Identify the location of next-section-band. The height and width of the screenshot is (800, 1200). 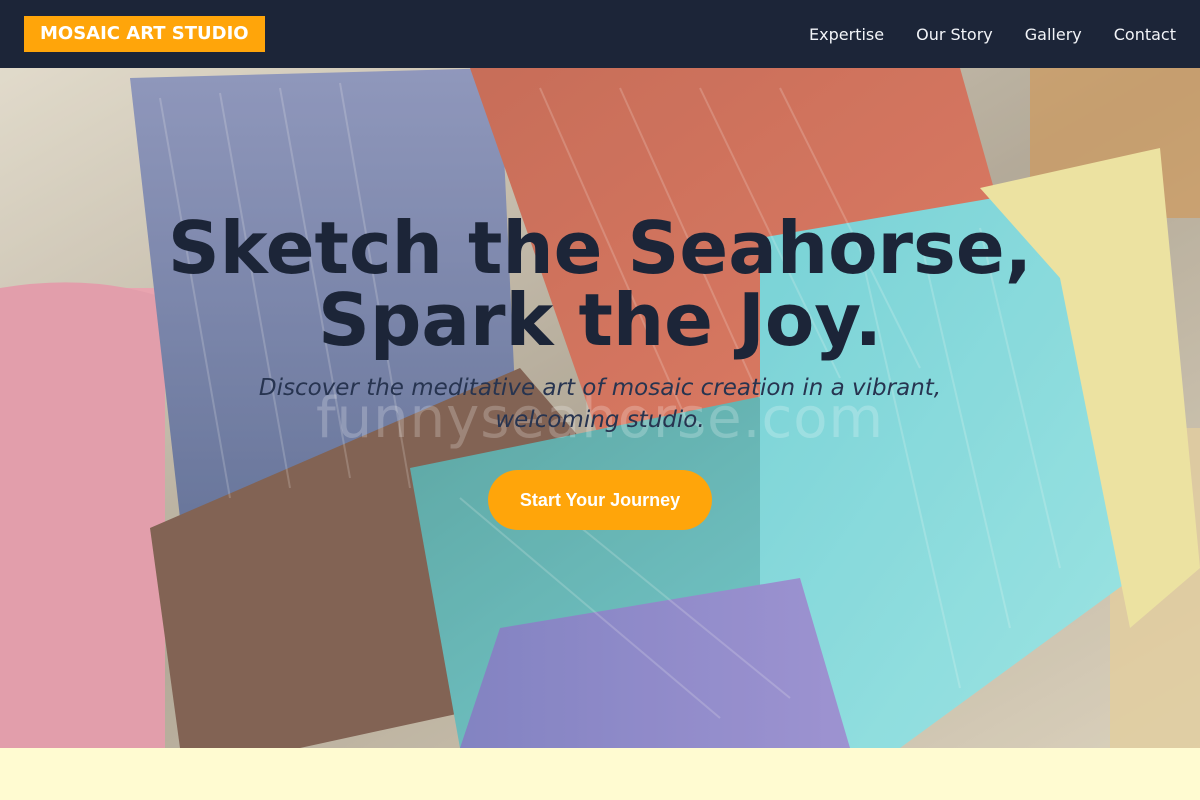
(600, 774).